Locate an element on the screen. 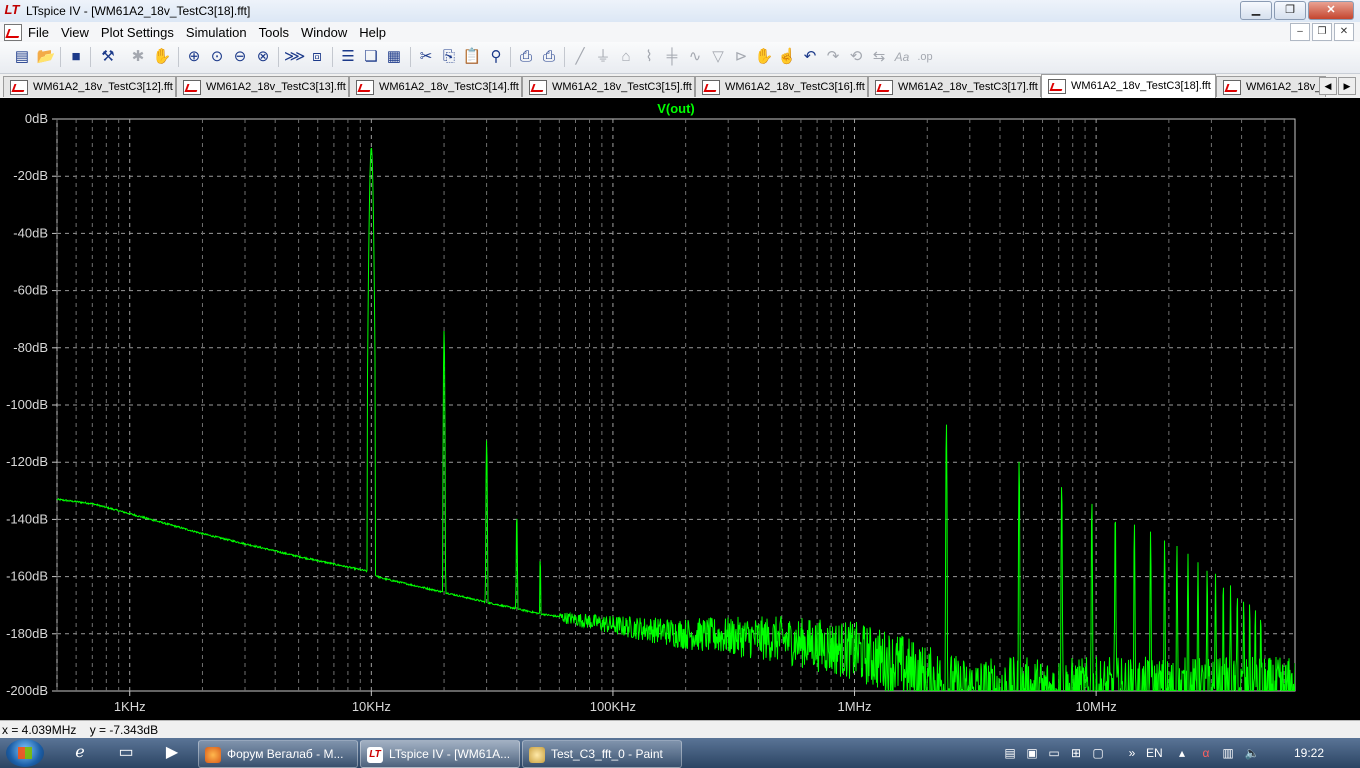 This screenshot has height=768, width=1360. paint-icon is located at coordinates (537, 754).